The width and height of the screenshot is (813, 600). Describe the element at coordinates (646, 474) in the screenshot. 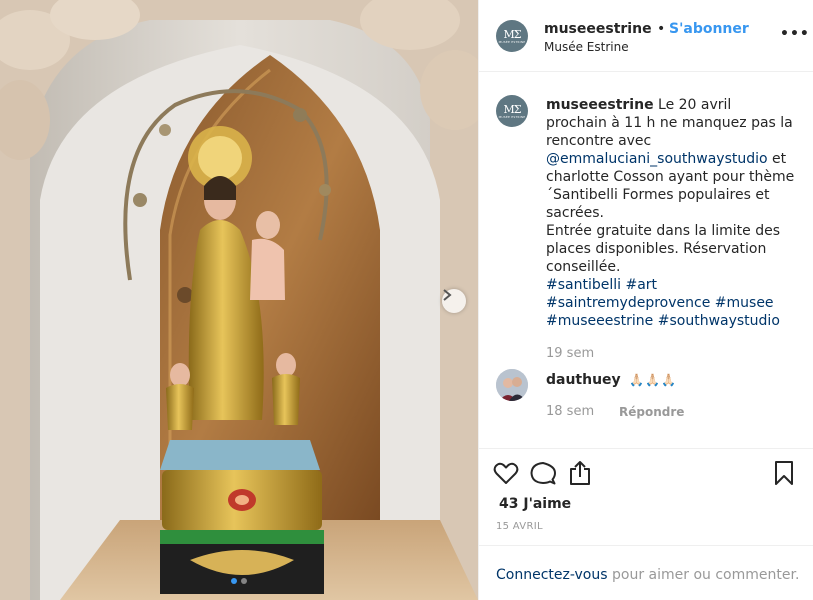

I see `action-bar` at that location.